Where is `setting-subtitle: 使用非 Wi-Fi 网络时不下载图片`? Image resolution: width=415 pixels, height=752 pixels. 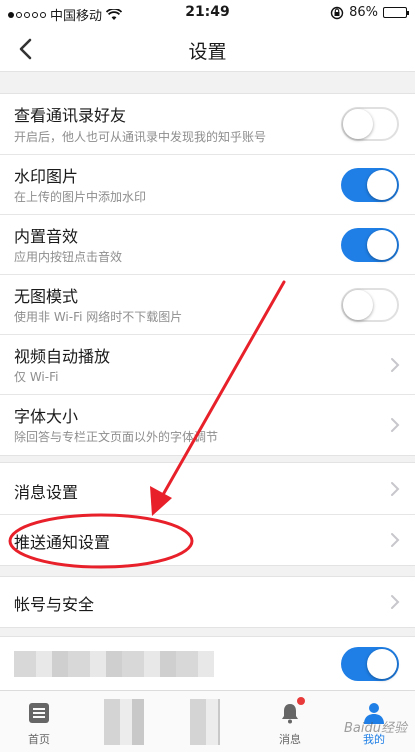
setting-subtitle: 使用非 Wi-Fi 网络时不下载图片 is located at coordinates (98, 317).